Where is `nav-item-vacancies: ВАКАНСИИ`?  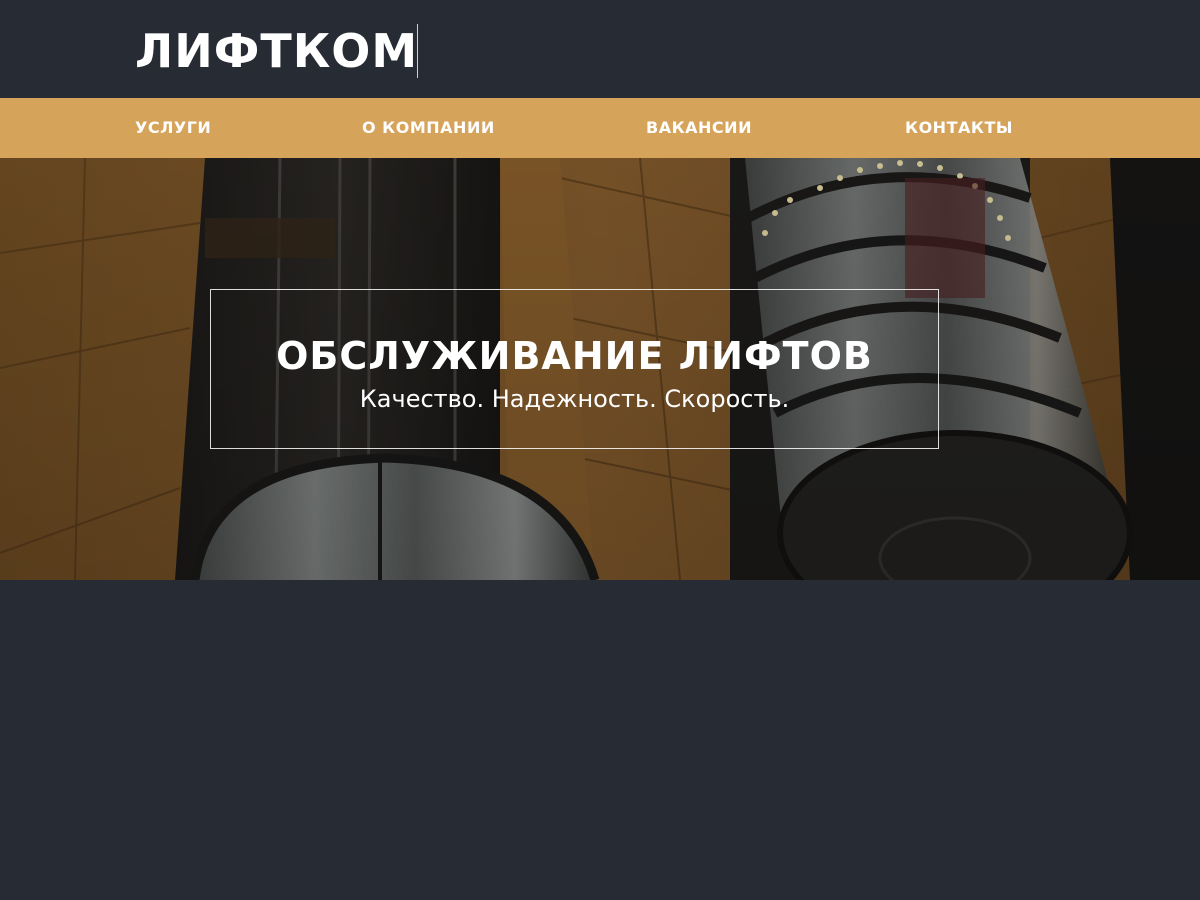 nav-item-vacancies: ВАКАНСИИ is located at coordinates (699, 128).